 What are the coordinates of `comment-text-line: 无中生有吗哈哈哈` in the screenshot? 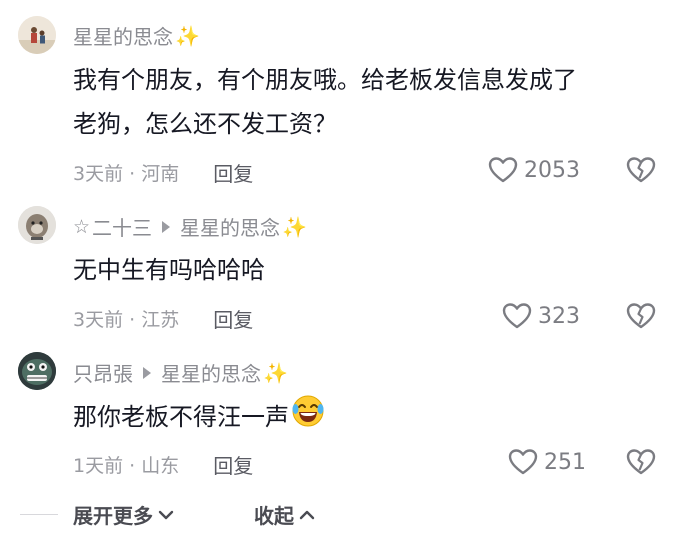 It's located at (169, 270).